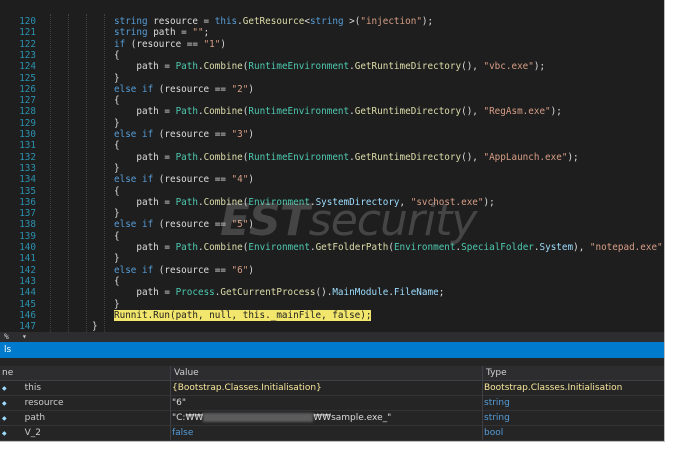  What do you see at coordinates (258, 417) in the screenshot?
I see `redacted-block` at bounding box center [258, 417].